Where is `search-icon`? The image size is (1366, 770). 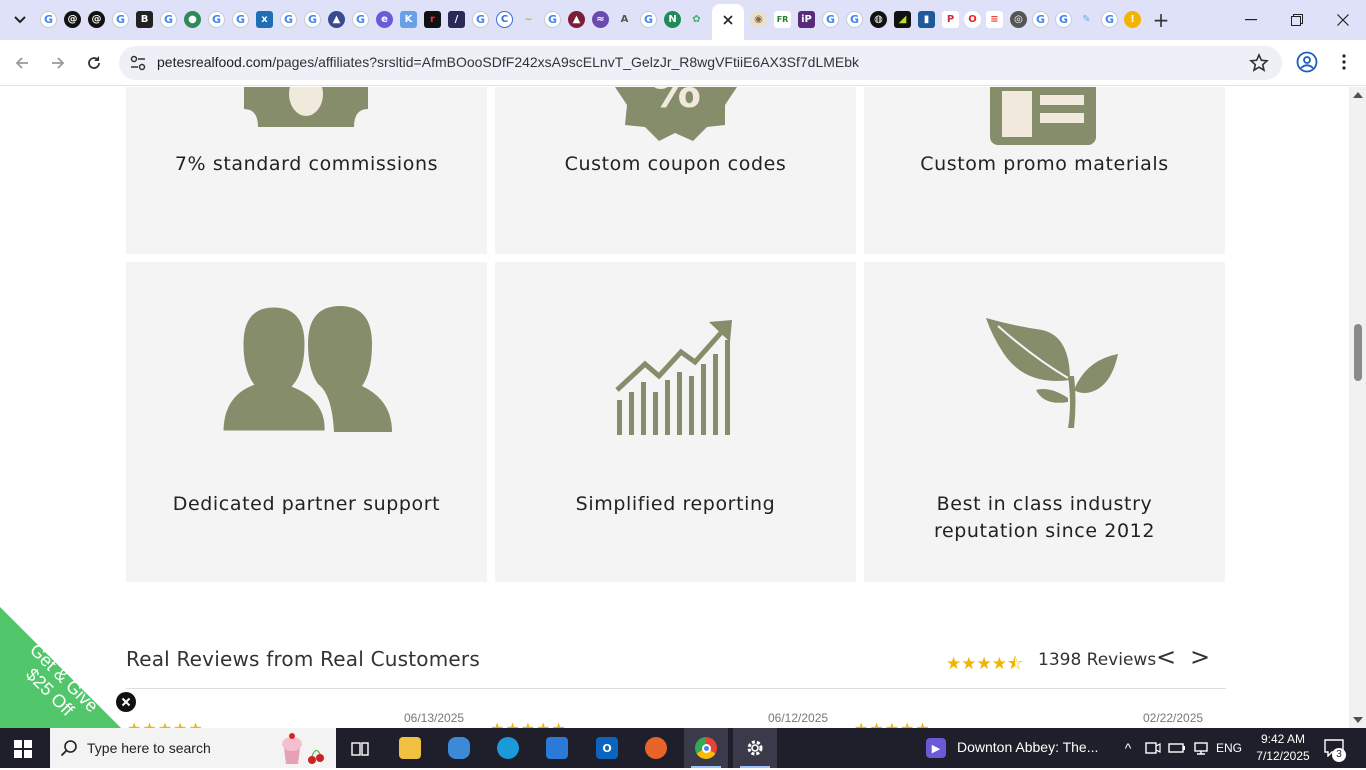 search-icon is located at coordinates (68, 748).